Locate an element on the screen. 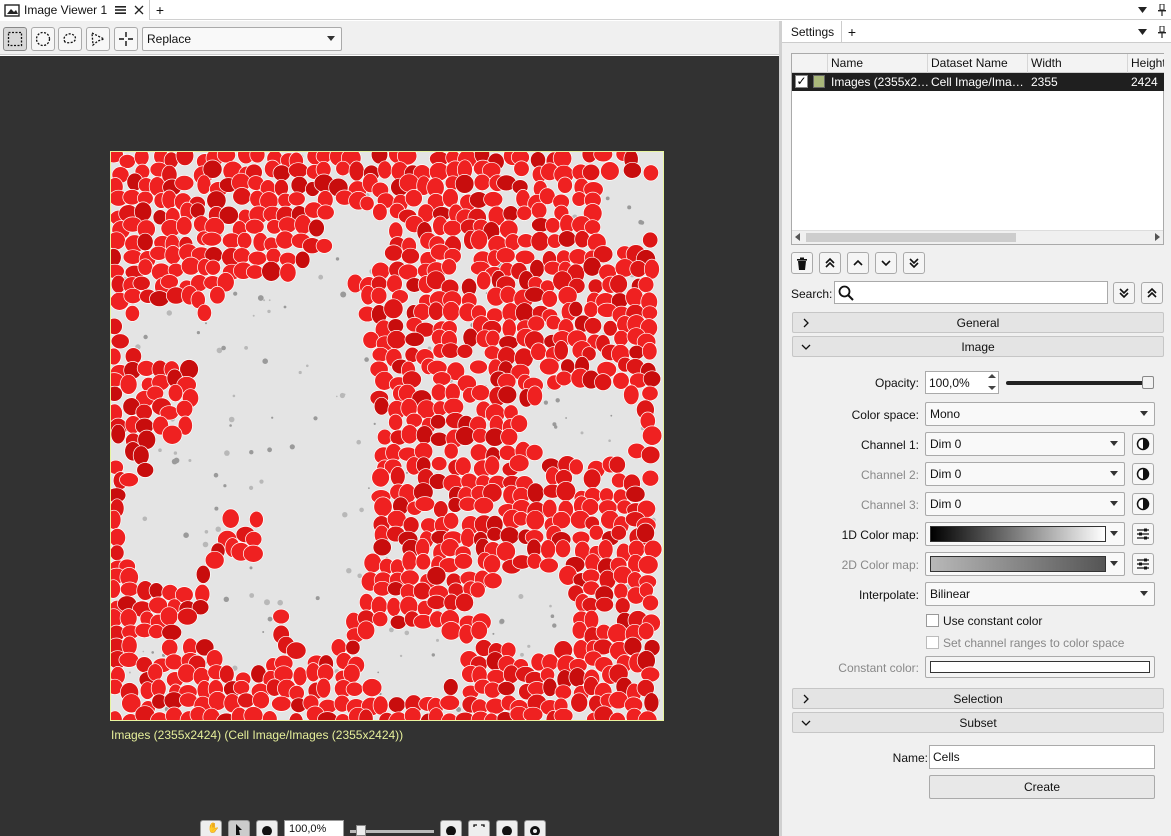 The image size is (1171, 836). move-up-button is located at coordinates (858, 263).